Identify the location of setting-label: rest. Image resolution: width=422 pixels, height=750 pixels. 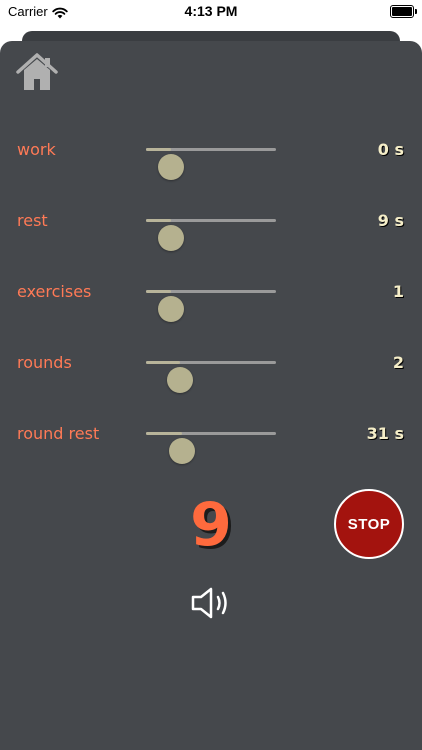
(32, 220).